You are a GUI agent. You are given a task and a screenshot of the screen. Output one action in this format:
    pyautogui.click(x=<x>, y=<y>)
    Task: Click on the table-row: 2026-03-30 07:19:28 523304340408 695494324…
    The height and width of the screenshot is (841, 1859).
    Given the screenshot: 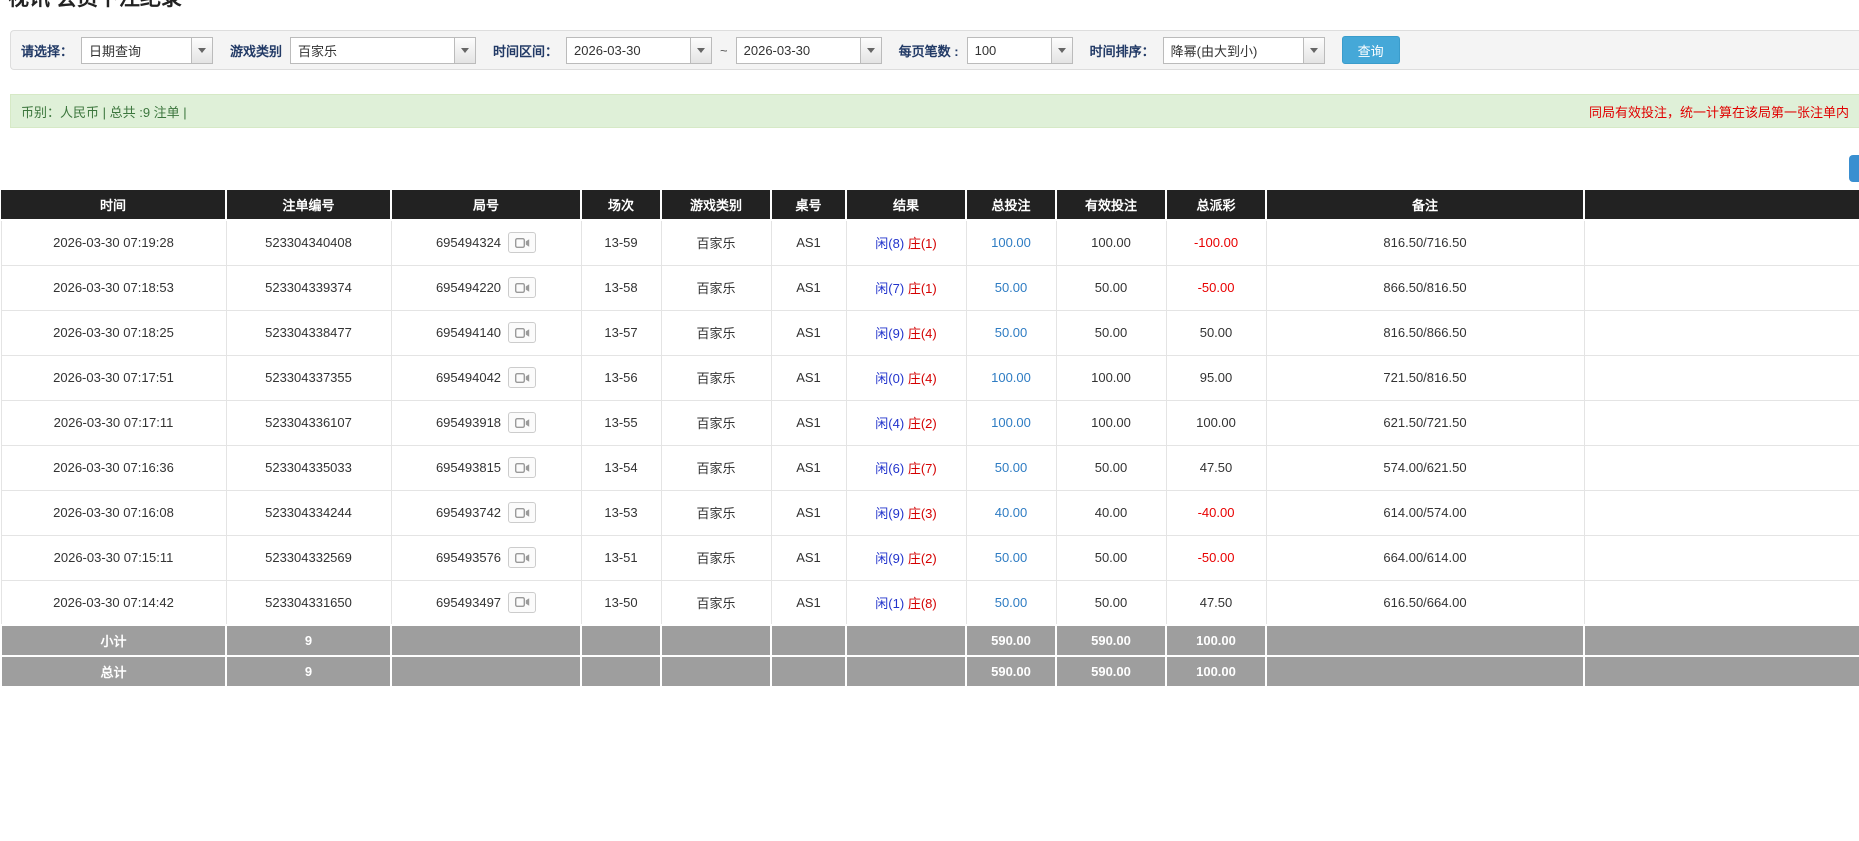 What is the action you would take?
    pyautogui.click(x=929, y=242)
    